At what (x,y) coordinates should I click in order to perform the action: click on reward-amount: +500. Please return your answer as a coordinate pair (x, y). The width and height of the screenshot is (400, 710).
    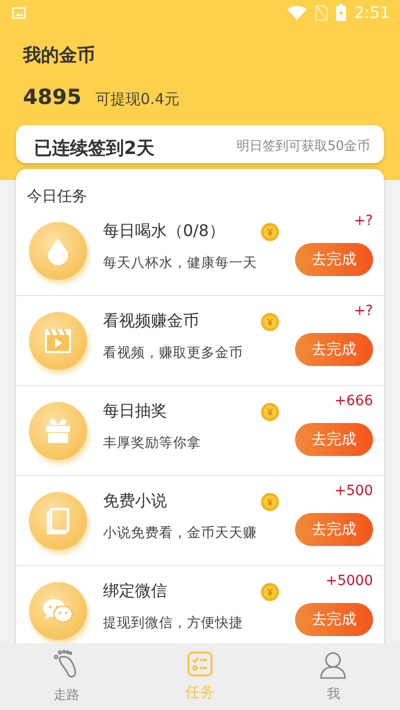
    Looking at the image, I should click on (353, 491).